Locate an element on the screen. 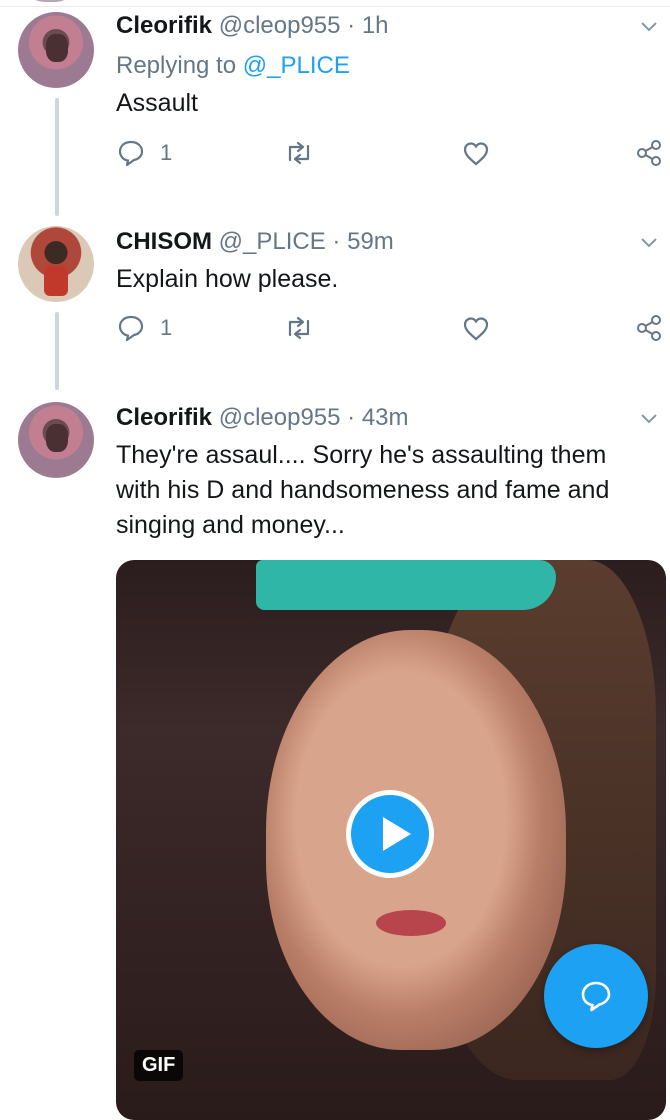 This screenshot has width=670, height=1120. timestamp: 43m is located at coordinates (385, 417).